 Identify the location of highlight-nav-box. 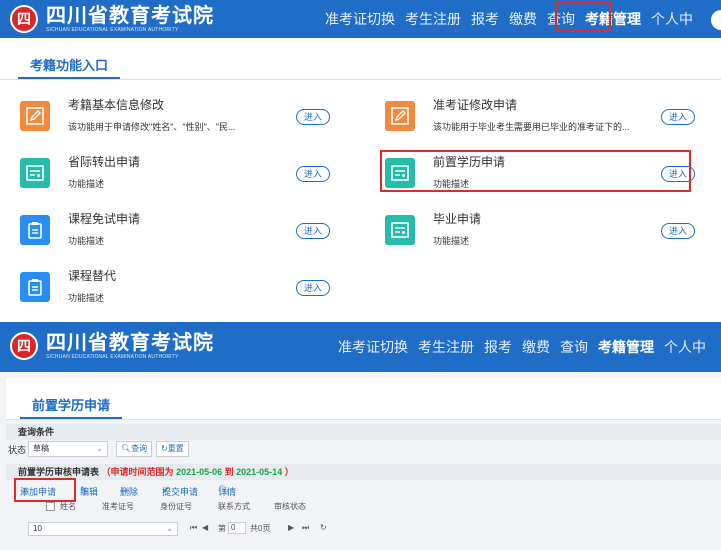
(583, 17).